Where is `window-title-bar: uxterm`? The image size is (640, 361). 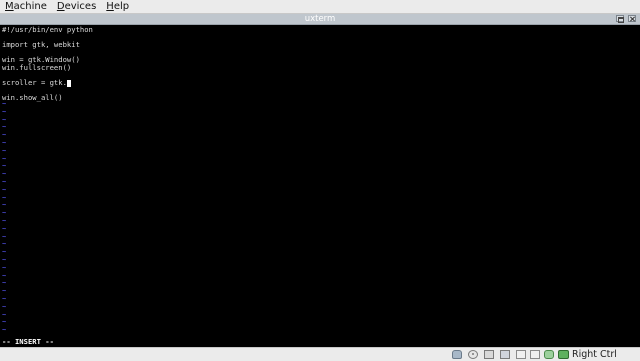
window-title-bar: uxterm is located at coordinates (320, 19).